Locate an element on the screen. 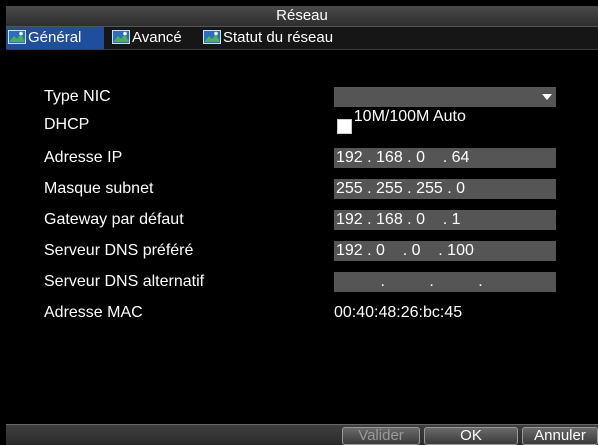 This screenshot has width=598, height=445. tab-general: Général is located at coordinates (55, 38).